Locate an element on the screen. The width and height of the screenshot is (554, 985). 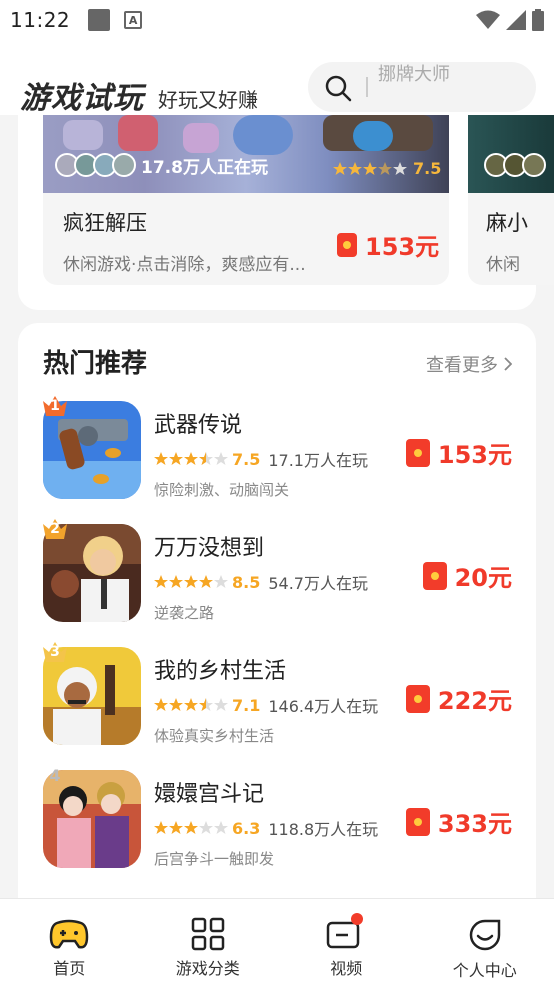
game-row: 4 嬛嬛宫斗记 6.3 118.8万人在玩 后宫争斗一触即发 333元 is located at coordinates (277, 823).